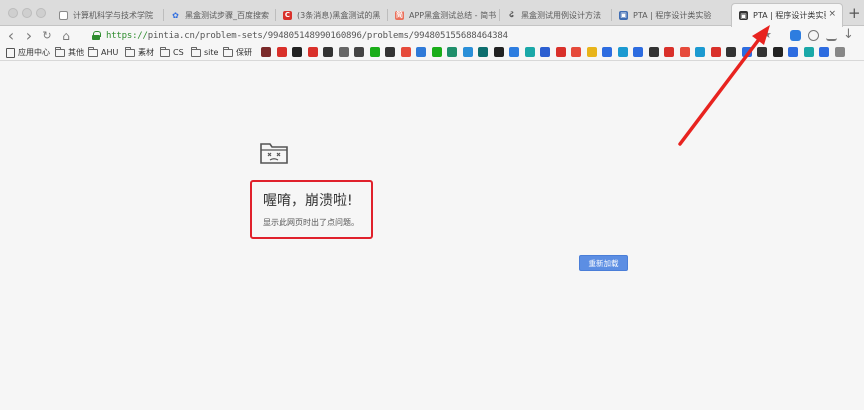 This screenshot has width=864, height=410. I want to click on window-minimize-button, so click(27, 13).